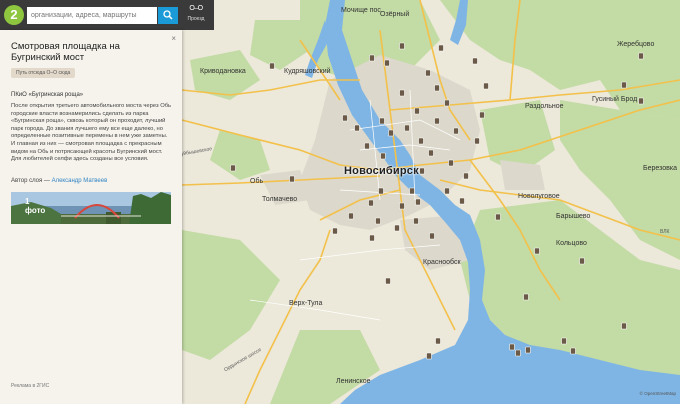 The image size is (680, 404). Describe the element at coordinates (196, 8) in the screenshot. I see `route-icon: O–O` at that location.